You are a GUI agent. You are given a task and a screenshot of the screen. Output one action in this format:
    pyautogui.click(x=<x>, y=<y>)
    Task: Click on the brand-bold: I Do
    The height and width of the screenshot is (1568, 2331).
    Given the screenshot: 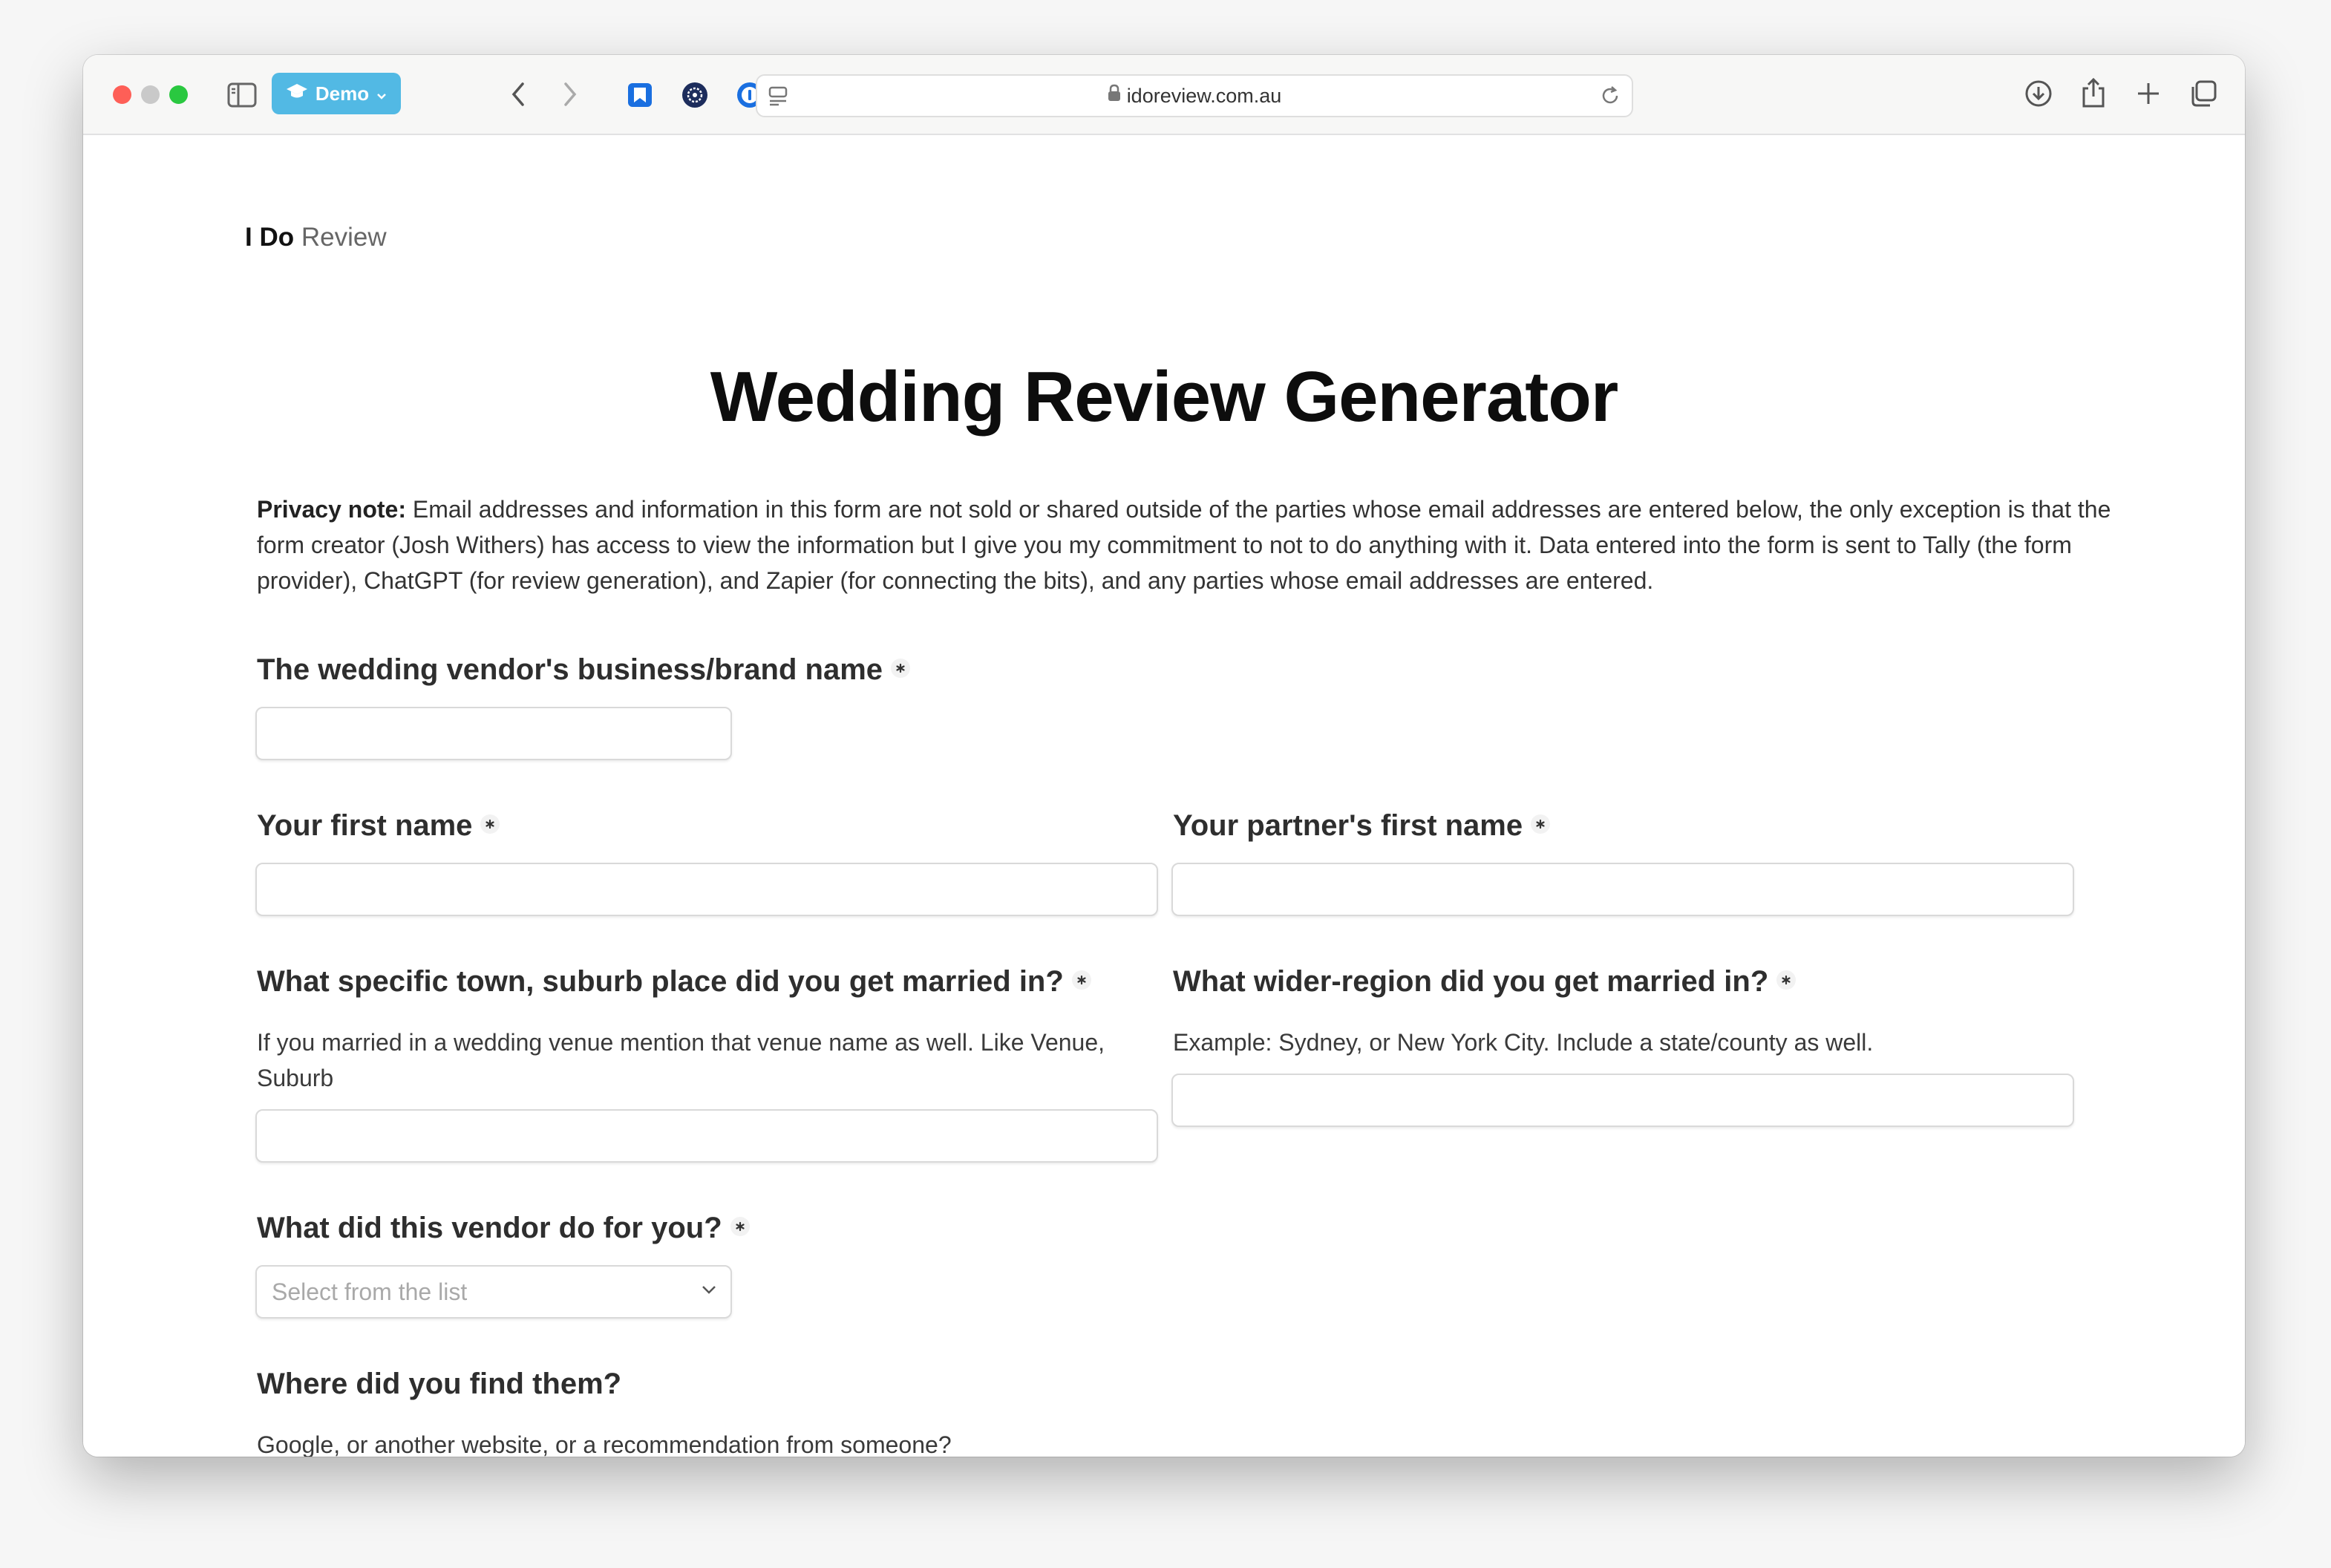 What is the action you would take?
    pyautogui.click(x=270, y=237)
    